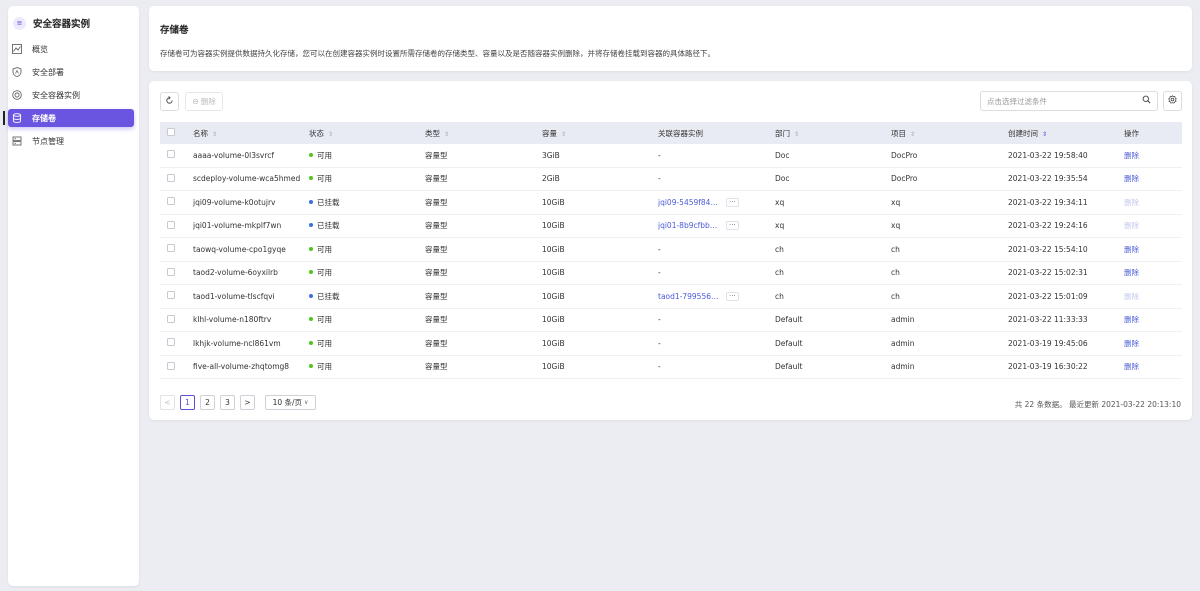  Describe the element at coordinates (71, 118) in the screenshot. I see `sidebar-item-volumes: 存储卷` at that location.